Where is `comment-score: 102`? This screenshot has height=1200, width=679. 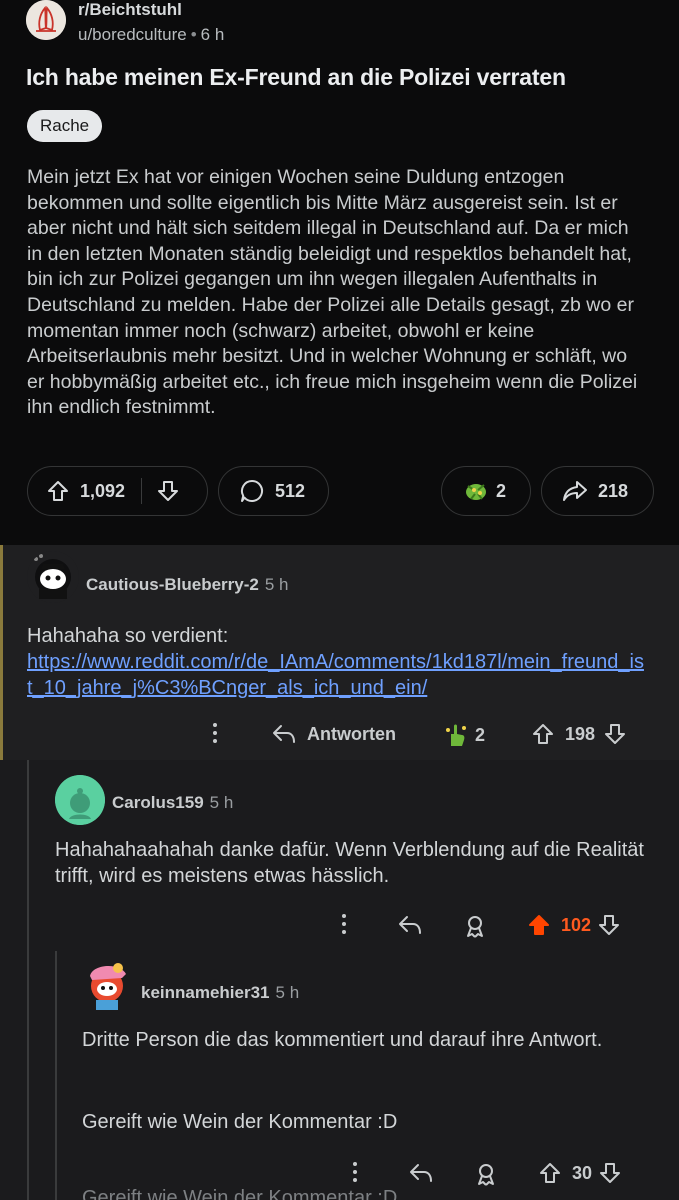
comment-score: 102 is located at coordinates (576, 924).